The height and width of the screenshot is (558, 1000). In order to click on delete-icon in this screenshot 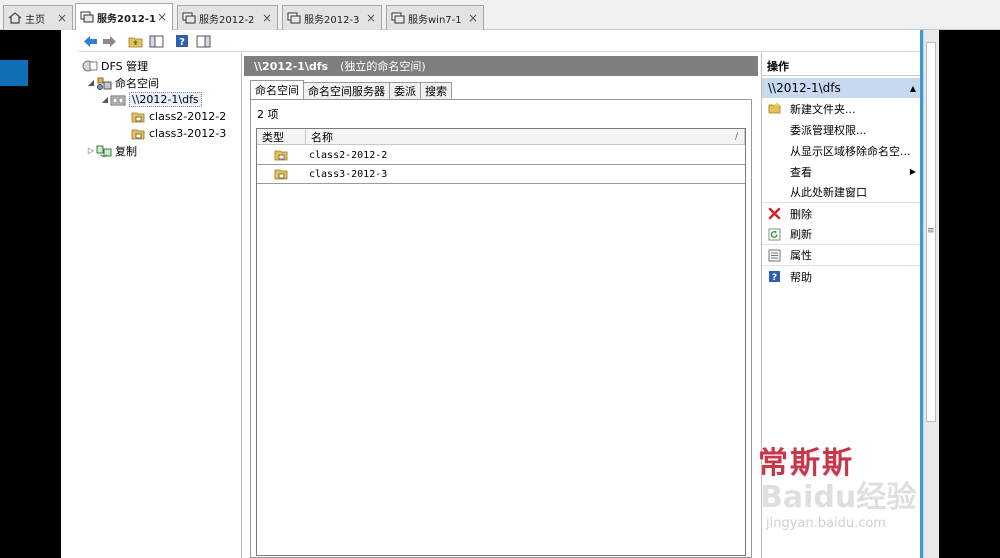, I will do `click(774, 213)`.